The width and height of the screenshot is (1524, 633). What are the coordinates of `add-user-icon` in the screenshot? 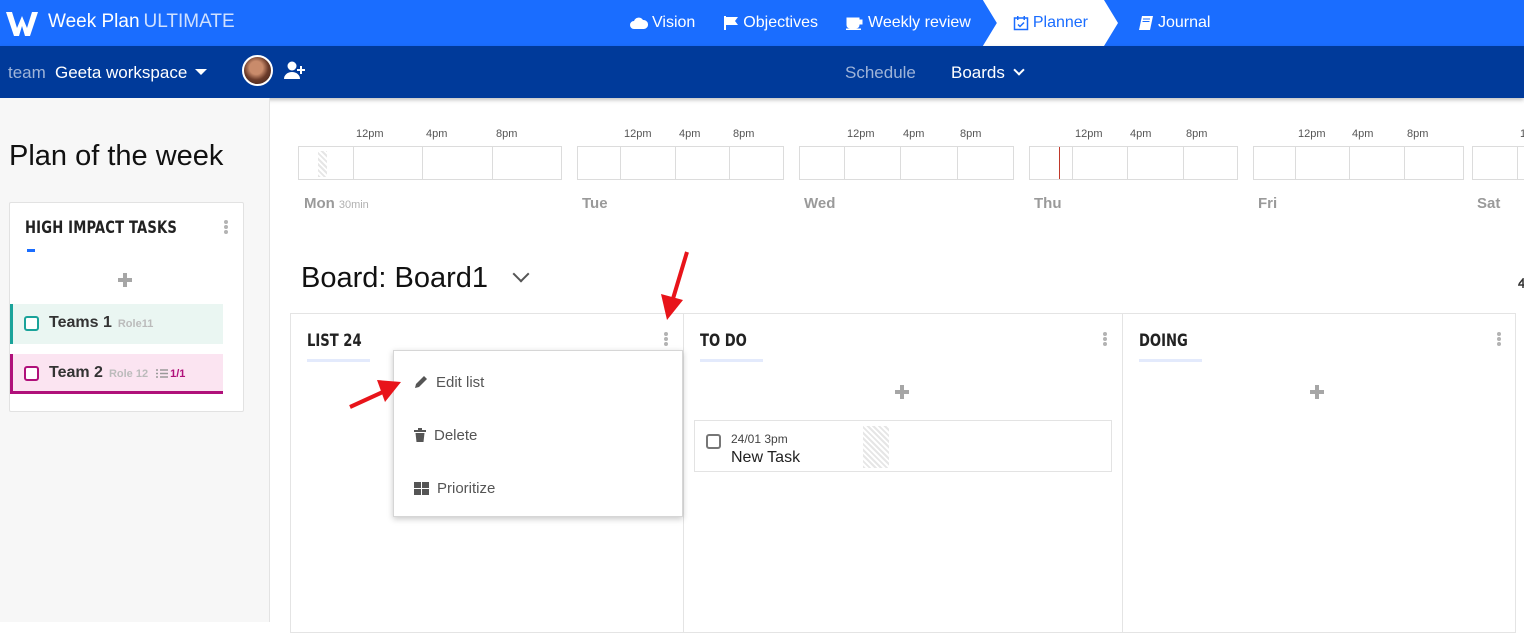 It's located at (295, 70).